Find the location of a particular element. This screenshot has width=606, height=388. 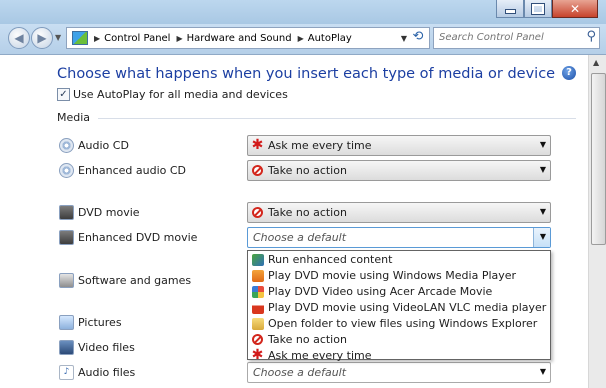

media-label: Video files is located at coordinates (106, 347).